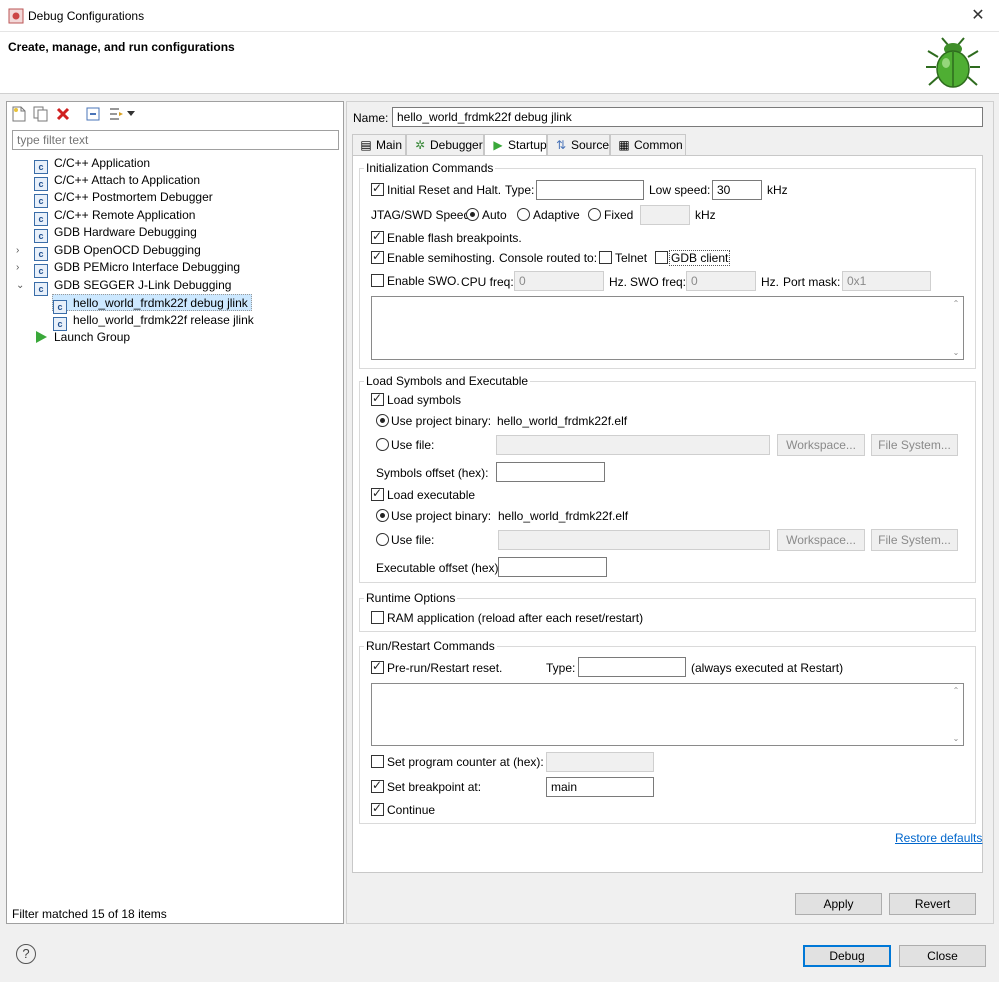 The image size is (999, 982). I want to click on tab-source: ⇅ Source, so click(578, 145).